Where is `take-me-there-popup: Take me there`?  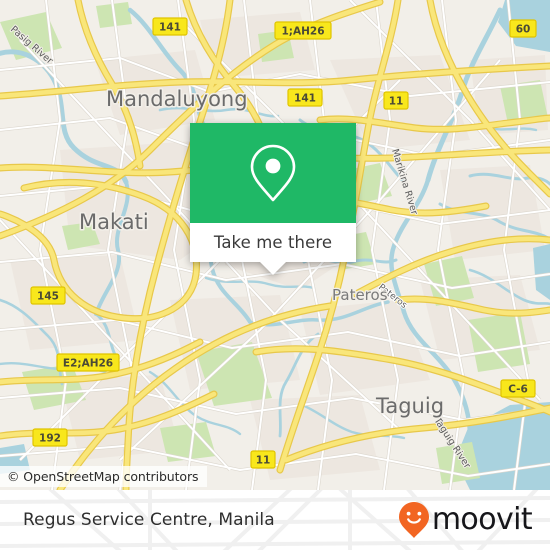 take-me-there-popup: Take me there is located at coordinates (273, 199).